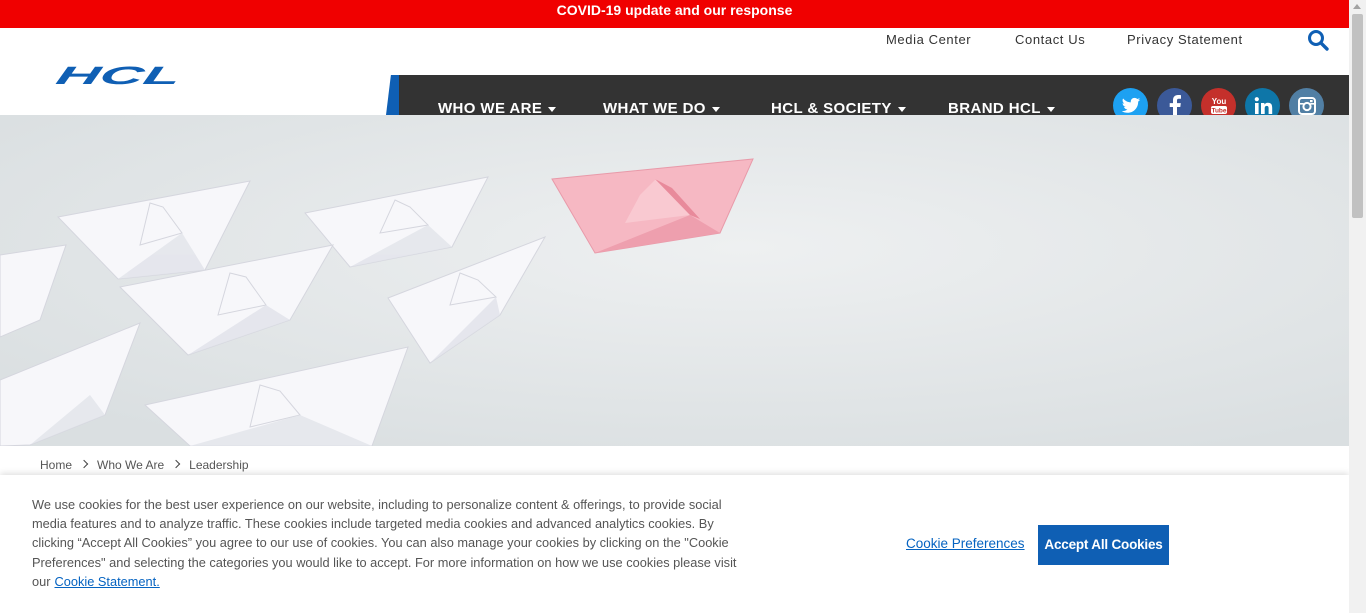  What do you see at coordinates (1357, 116) in the screenshot?
I see `scrollbar-thumb` at bounding box center [1357, 116].